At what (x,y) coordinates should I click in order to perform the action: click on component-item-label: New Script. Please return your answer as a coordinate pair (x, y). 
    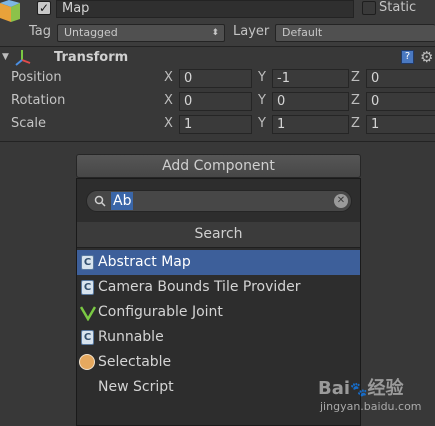
    Looking at the image, I should click on (136, 387).